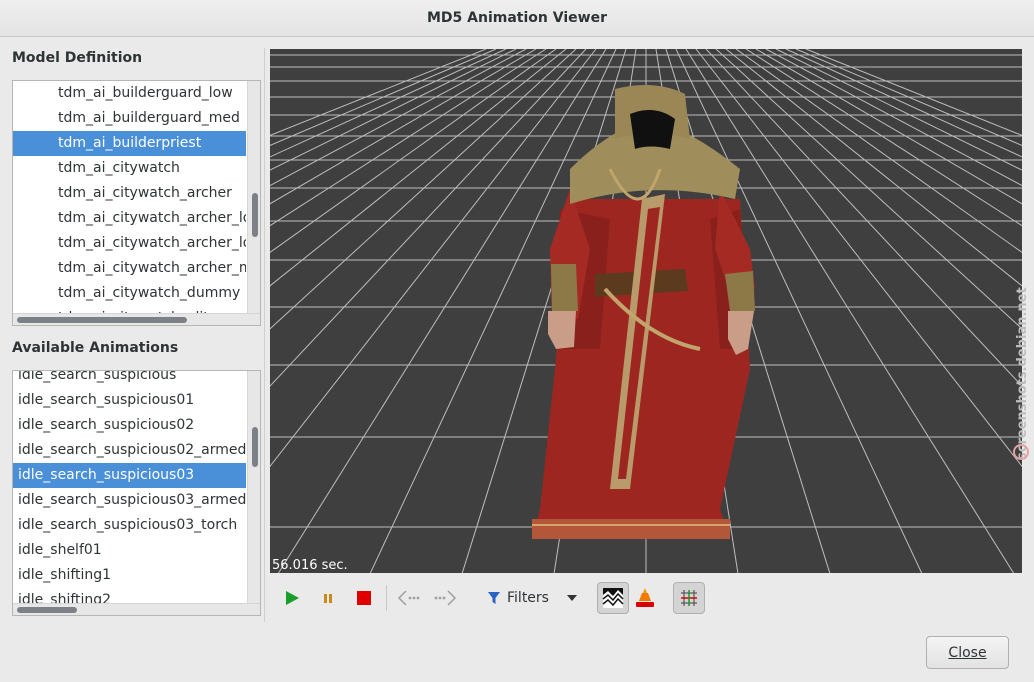 This screenshot has width=1034, height=682. I want to click on grid-toggle, so click(688, 598).